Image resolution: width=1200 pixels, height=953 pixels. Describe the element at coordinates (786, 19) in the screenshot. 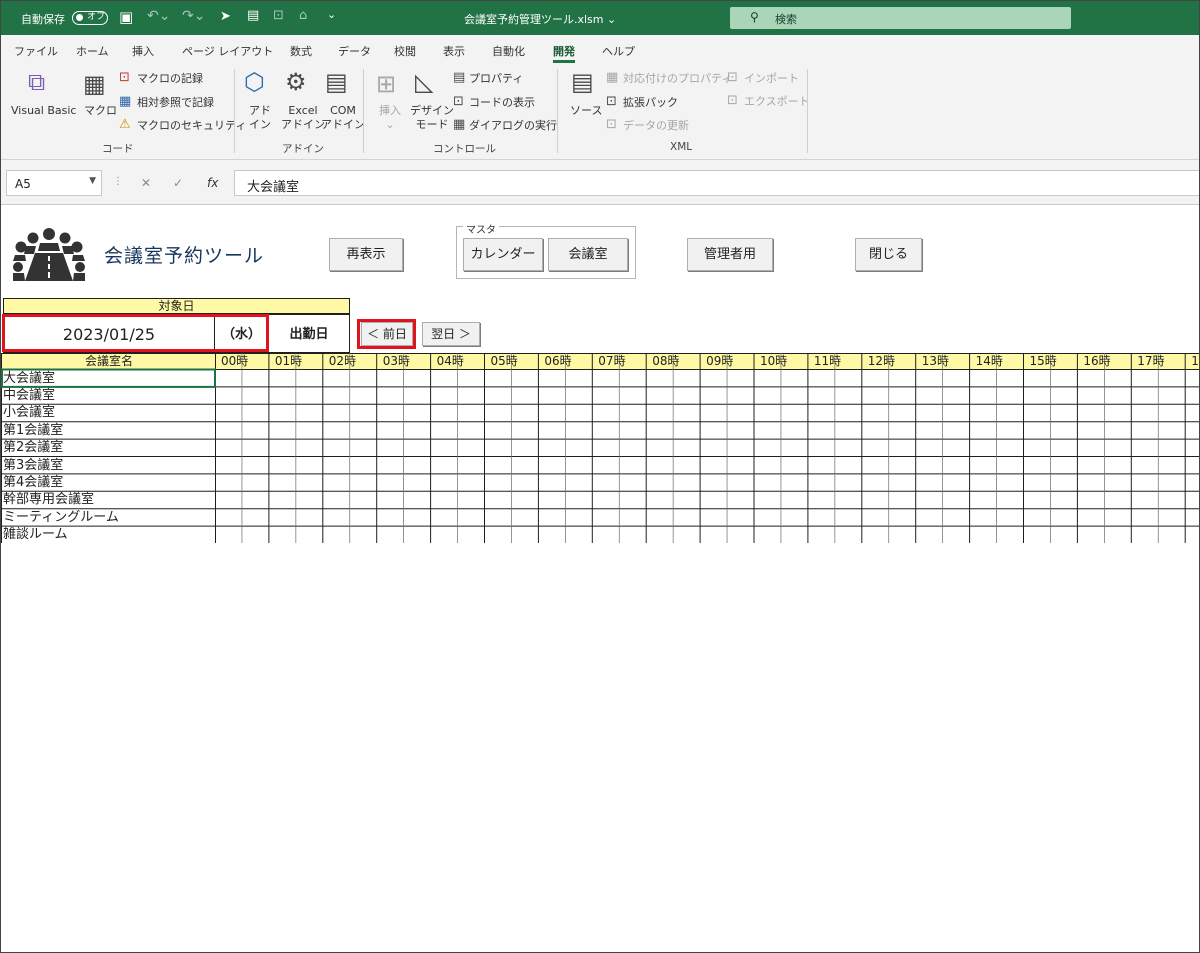

I see `search-placeholder: 検索` at that location.